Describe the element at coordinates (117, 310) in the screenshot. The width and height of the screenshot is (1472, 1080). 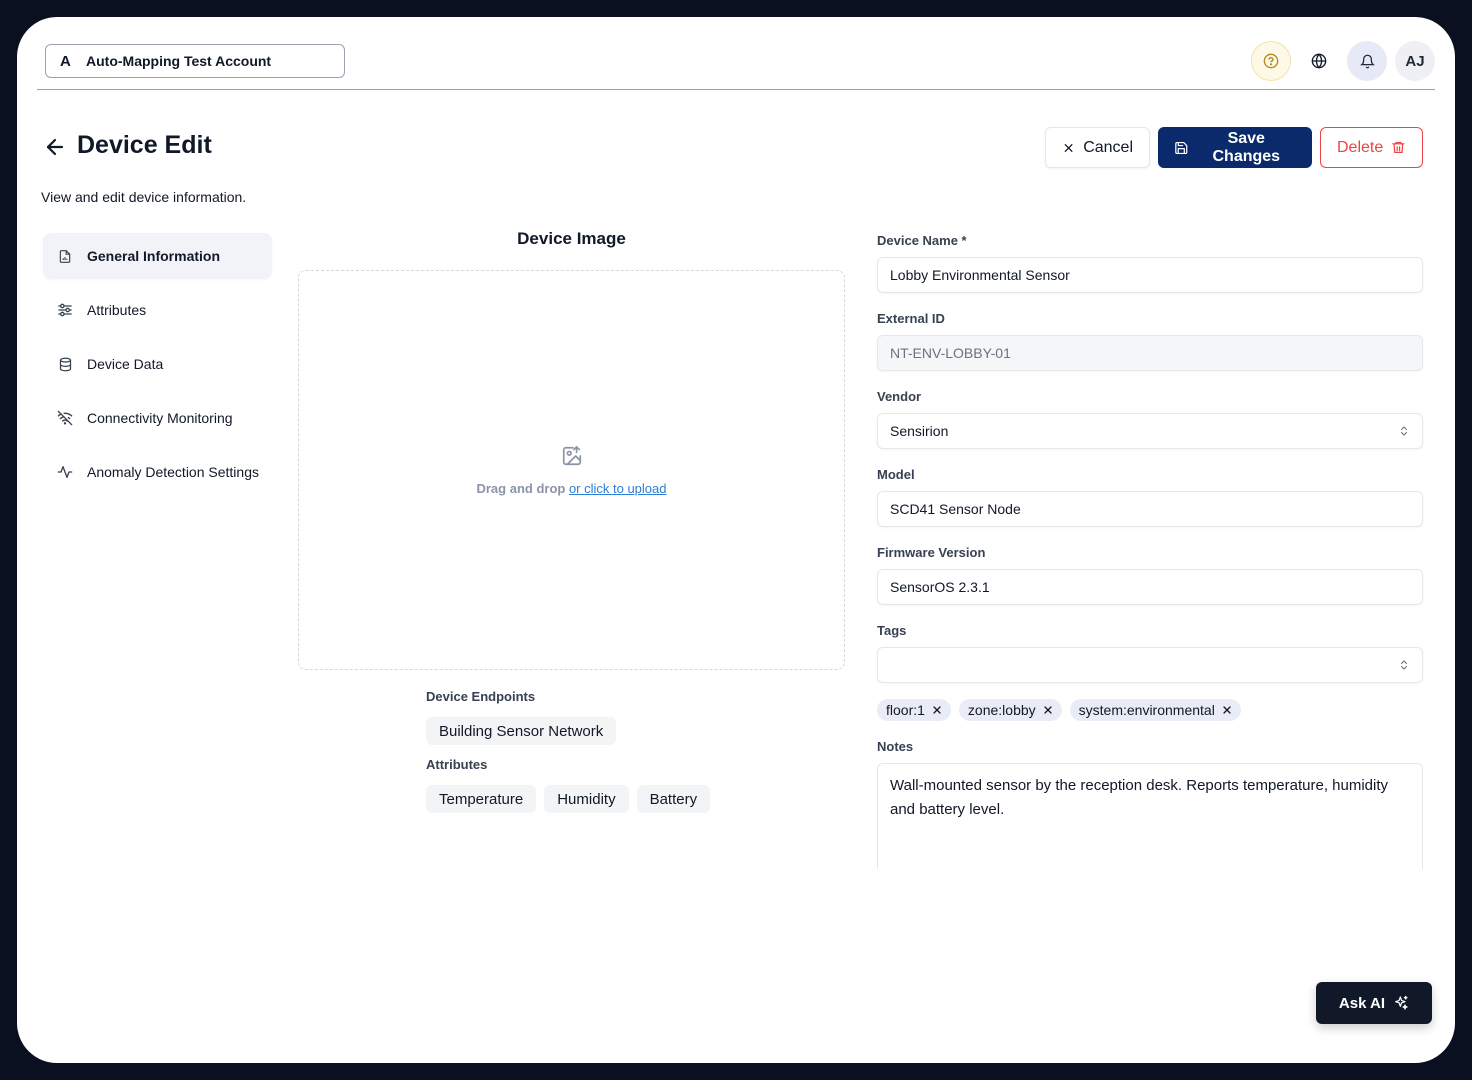
I see `sidebar-item-label: Attributes` at that location.